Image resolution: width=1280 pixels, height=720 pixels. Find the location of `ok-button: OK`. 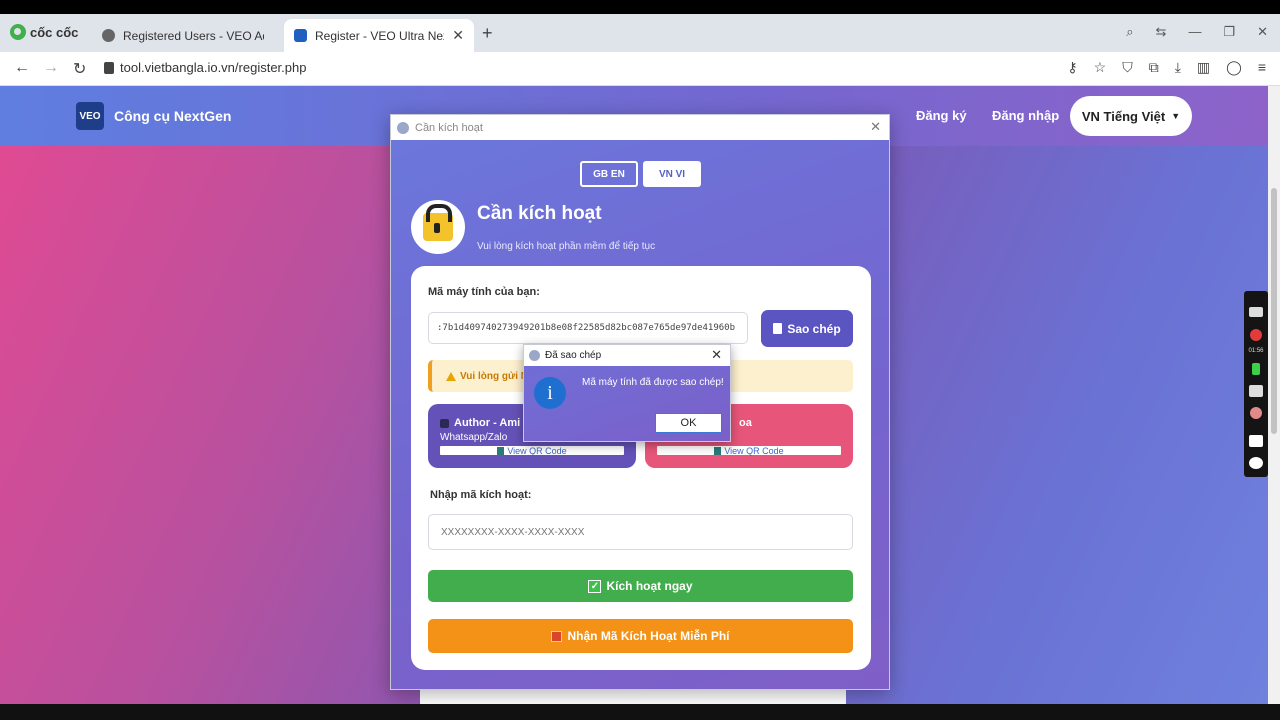

ok-button: OK is located at coordinates (688, 423).